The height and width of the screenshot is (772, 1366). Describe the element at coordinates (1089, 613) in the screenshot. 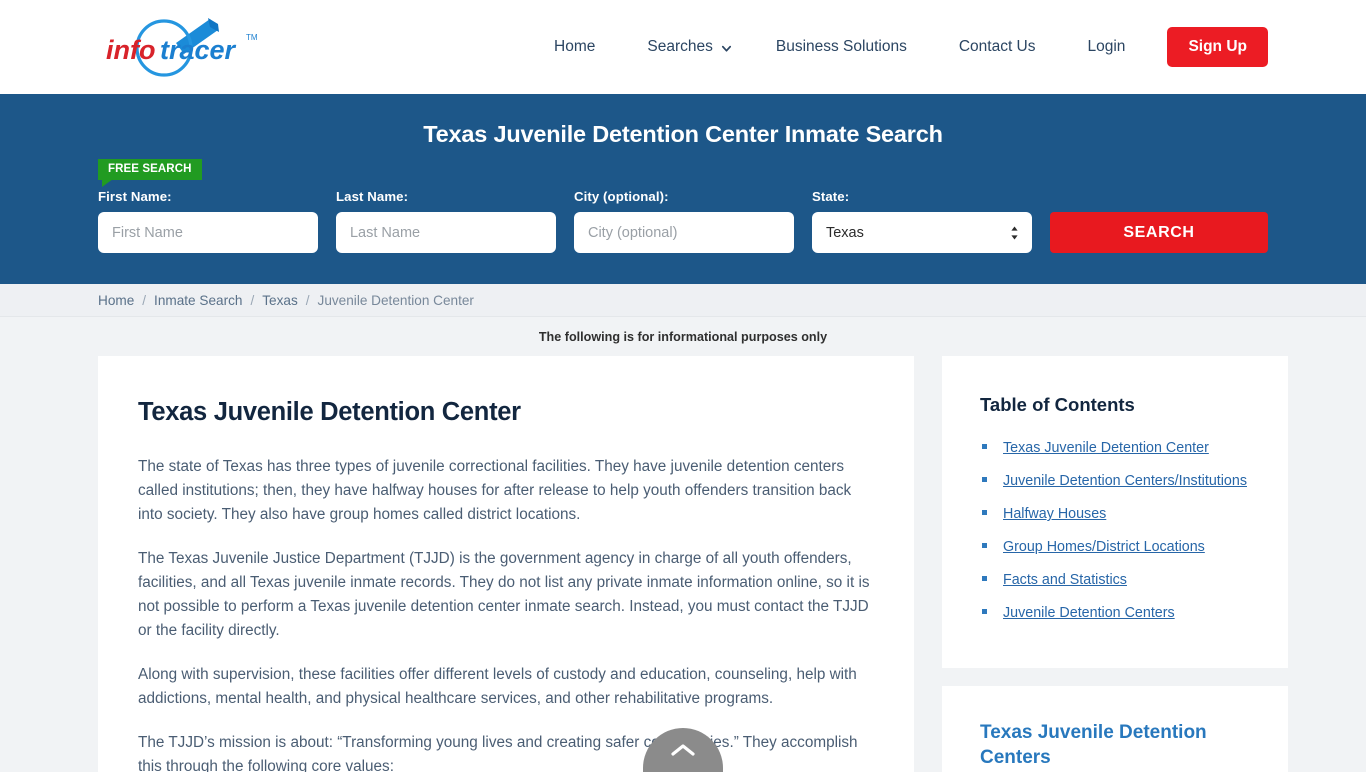

I see `toc-link: Juvenile Detention Centers` at that location.